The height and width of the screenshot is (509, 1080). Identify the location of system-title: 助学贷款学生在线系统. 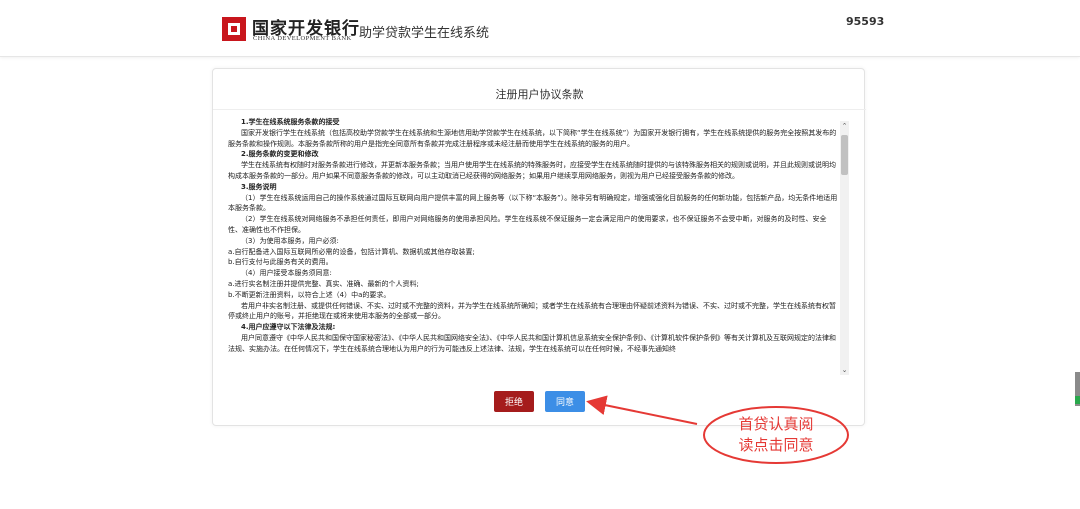
(424, 33).